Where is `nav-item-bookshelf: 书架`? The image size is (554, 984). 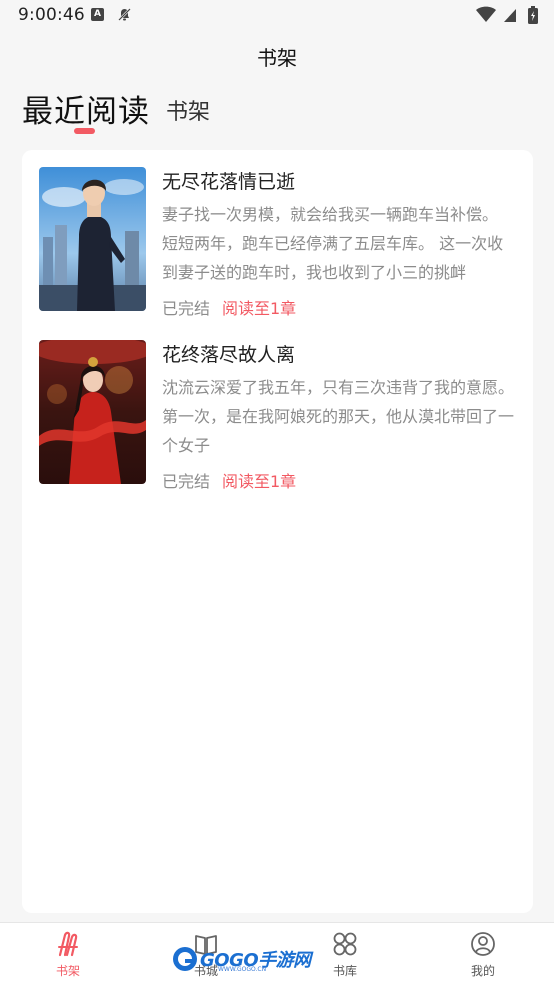 nav-item-bookshelf: 书架 is located at coordinates (68, 955).